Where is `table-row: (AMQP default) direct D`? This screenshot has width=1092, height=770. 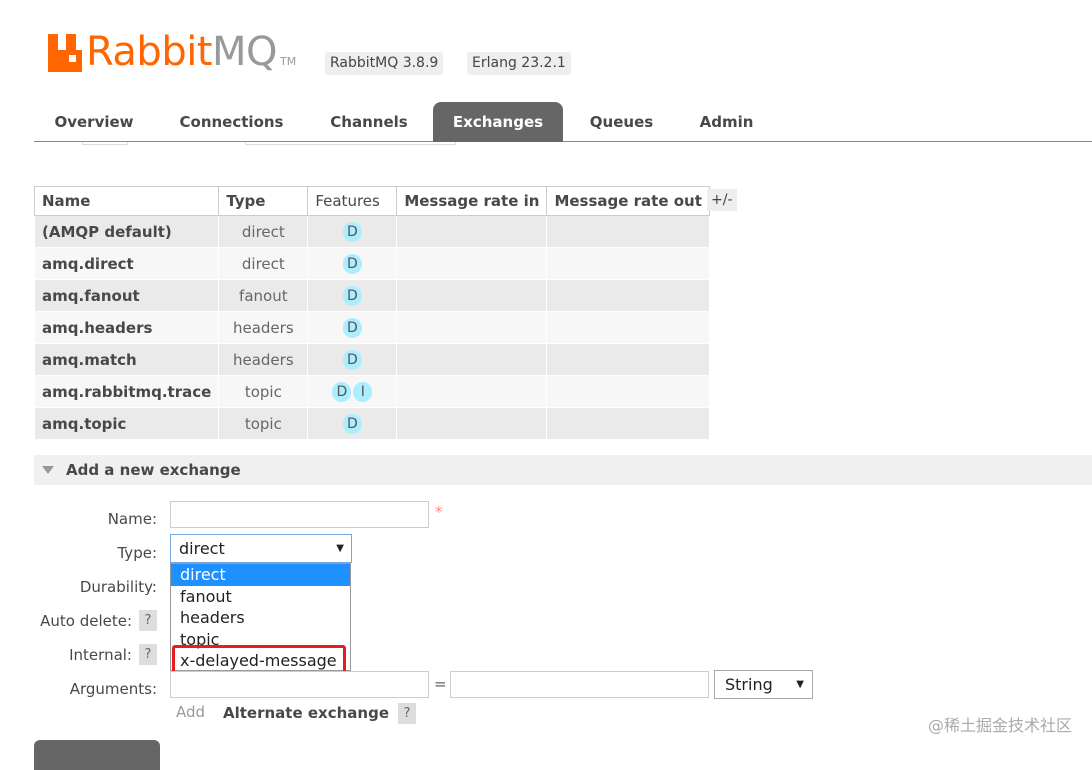
table-row: (AMQP default) direct D is located at coordinates (371, 231).